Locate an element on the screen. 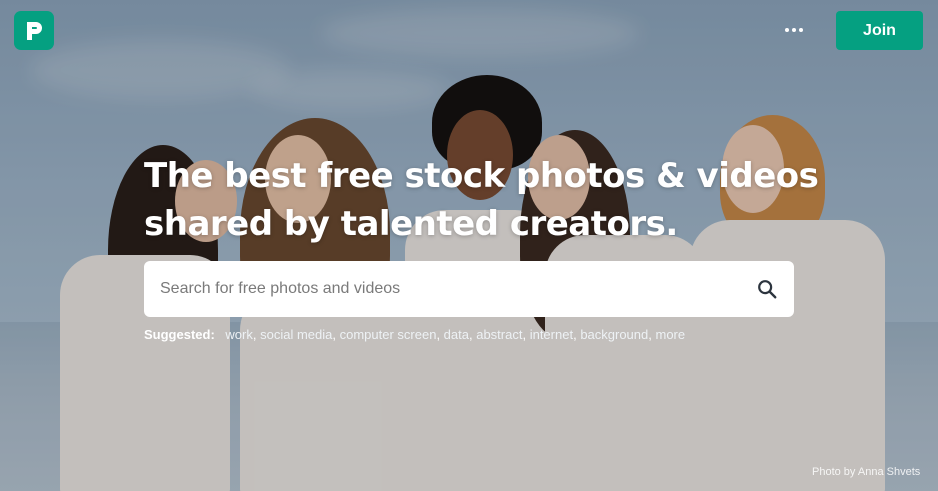  suggested-label: Suggested: is located at coordinates (179, 334).